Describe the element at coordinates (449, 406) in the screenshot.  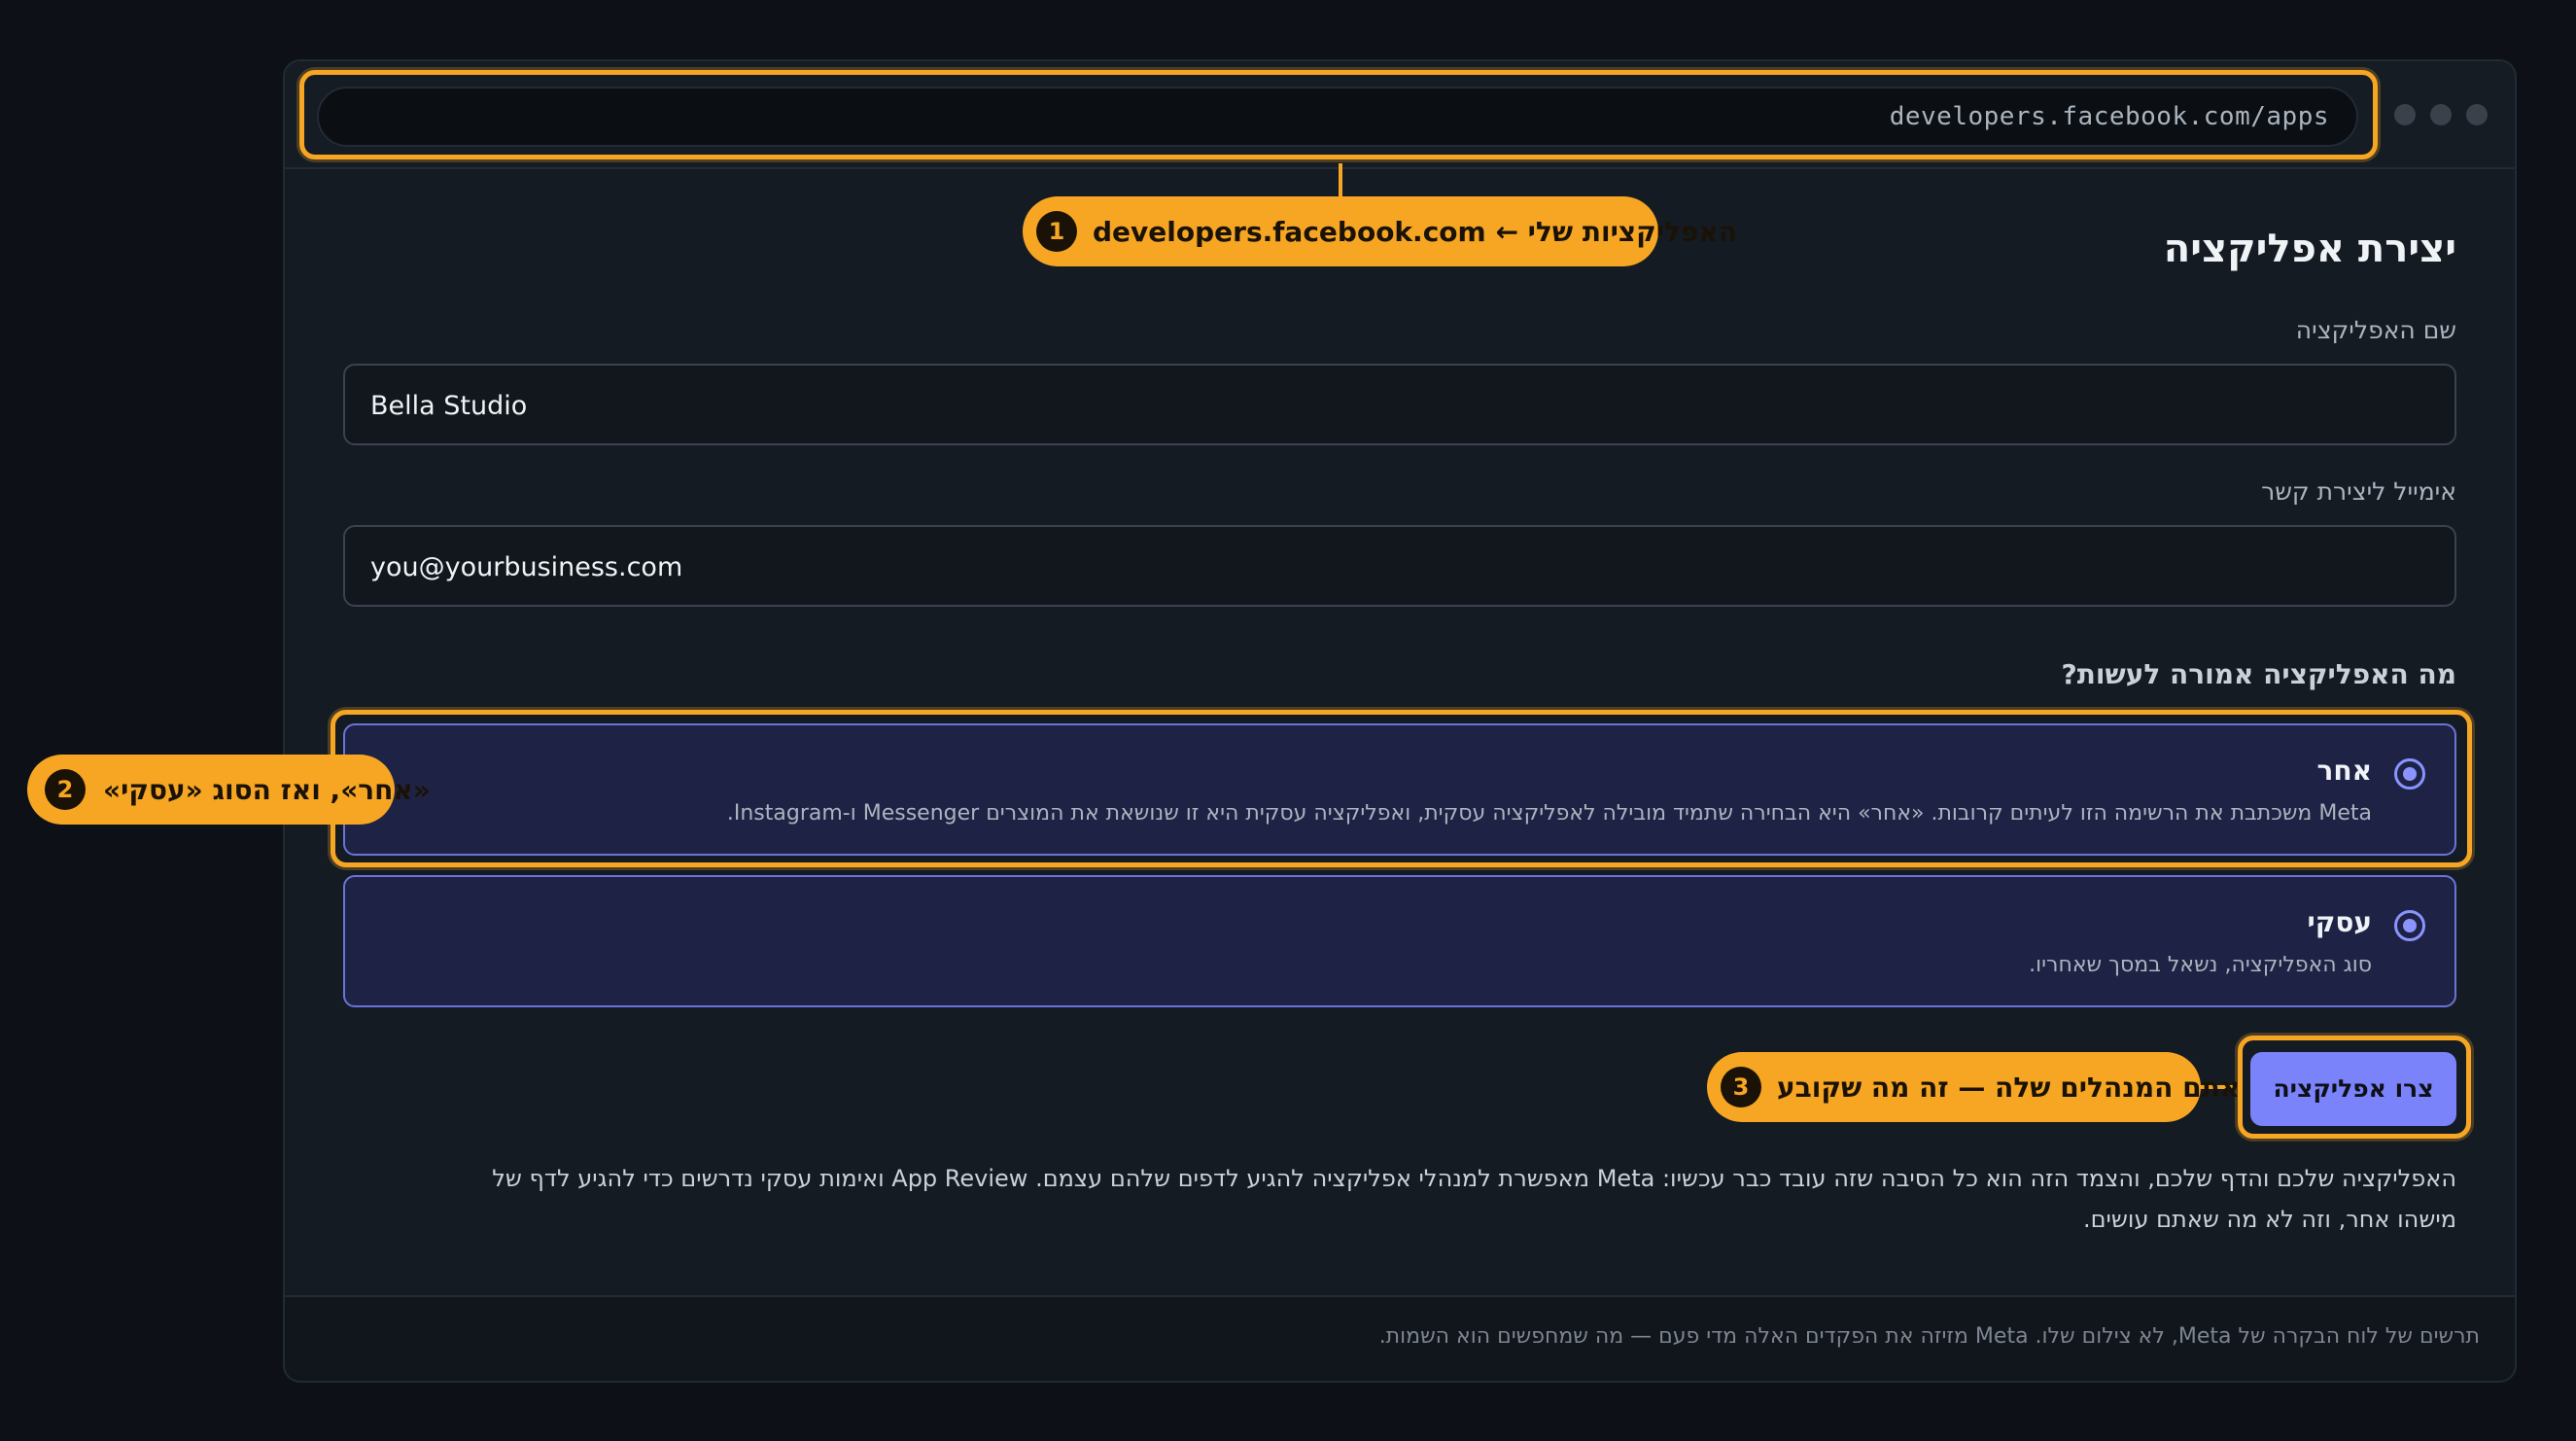
I see `app-name-value: Bella Studio` at that location.